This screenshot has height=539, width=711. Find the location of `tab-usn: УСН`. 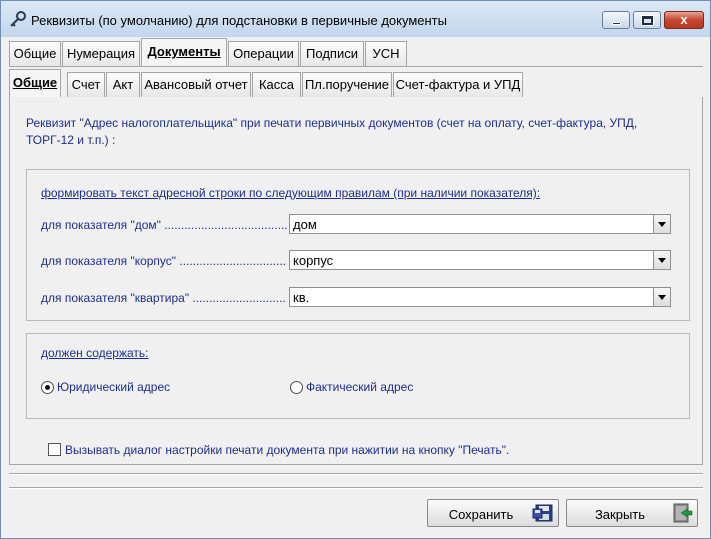

tab-usn: УСН is located at coordinates (386, 53).